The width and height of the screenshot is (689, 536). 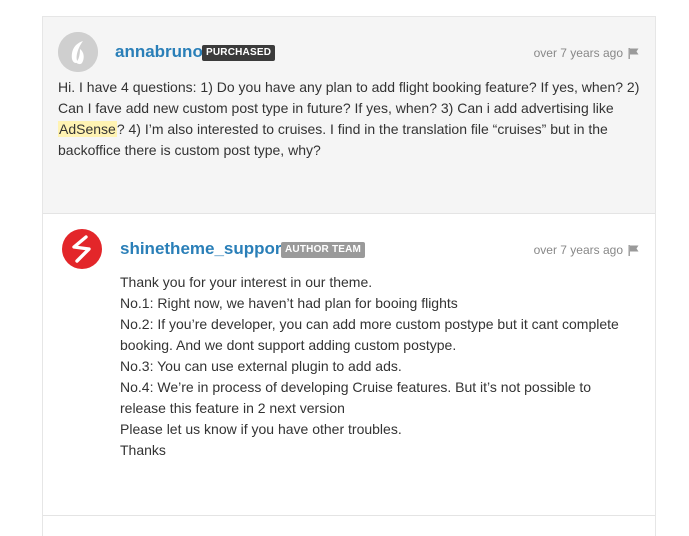 What do you see at coordinates (349, 515) in the screenshot?
I see `comment-divider` at bounding box center [349, 515].